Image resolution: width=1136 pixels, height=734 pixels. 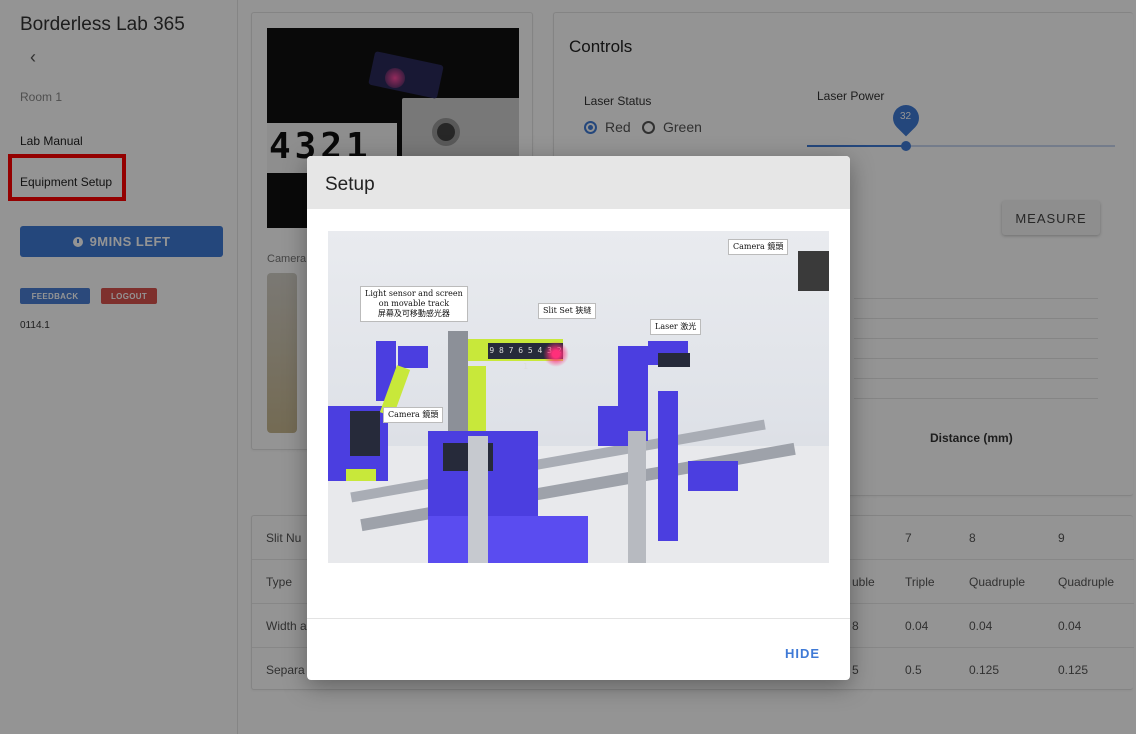 What do you see at coordinates (674, 360) in the screenshot?
I see `laser-body` at bounding box center [674, 360].